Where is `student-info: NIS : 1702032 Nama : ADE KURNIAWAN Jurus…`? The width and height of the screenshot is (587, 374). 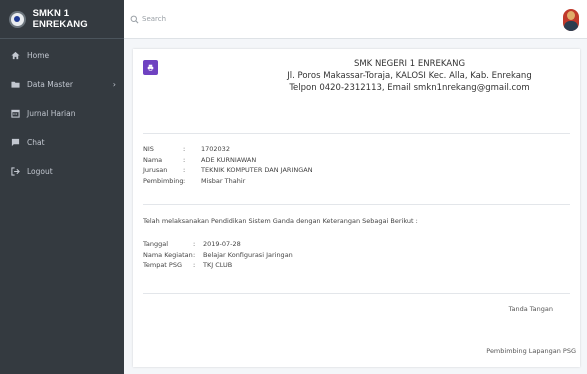 student-info: NIS : 1702032 Nama : ADE KURNIAWAN Jurus… is located at coordinates (228, 165).